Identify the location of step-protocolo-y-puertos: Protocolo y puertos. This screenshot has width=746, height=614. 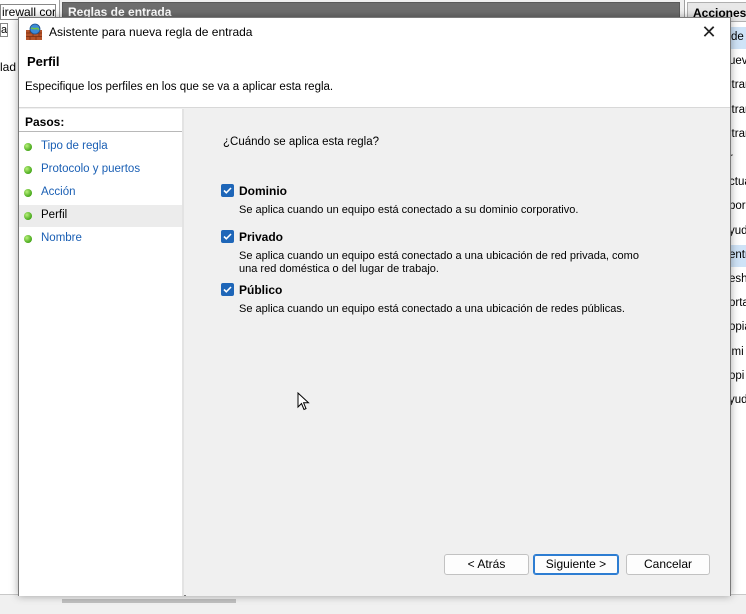
(100, 170).